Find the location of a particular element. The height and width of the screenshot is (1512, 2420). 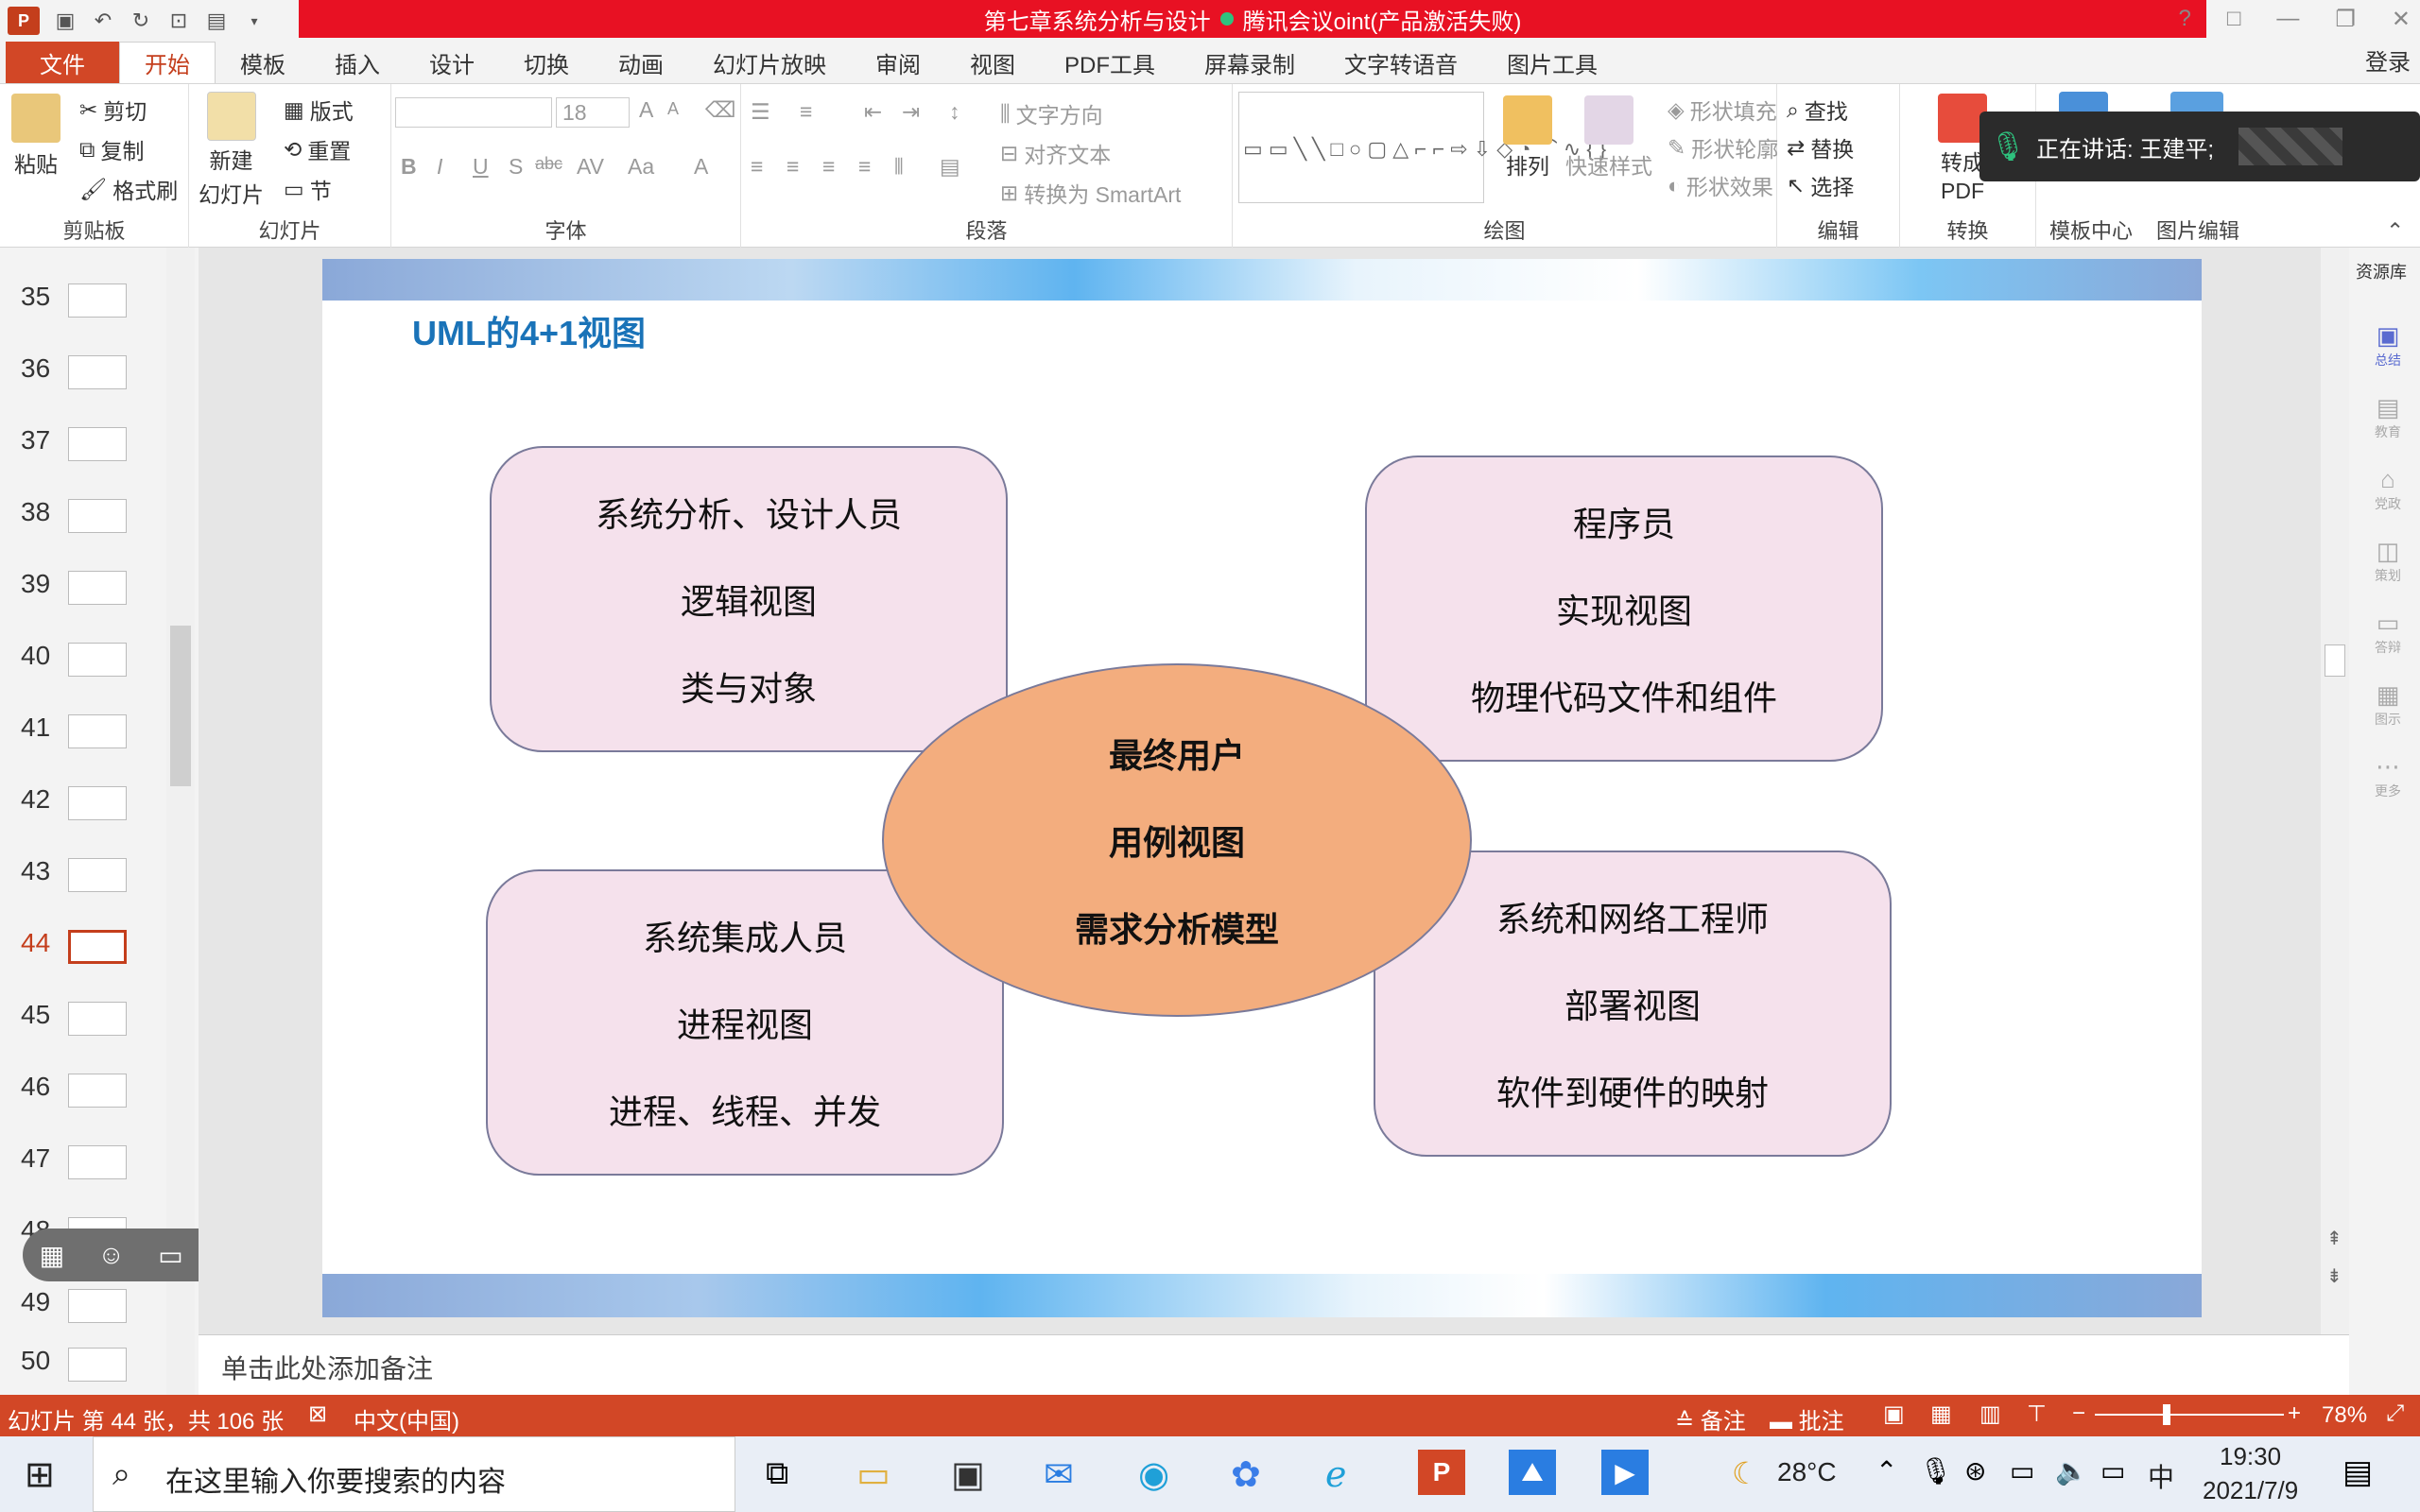

battery-icon: ▭ is located at coordinates (2022, 1470).